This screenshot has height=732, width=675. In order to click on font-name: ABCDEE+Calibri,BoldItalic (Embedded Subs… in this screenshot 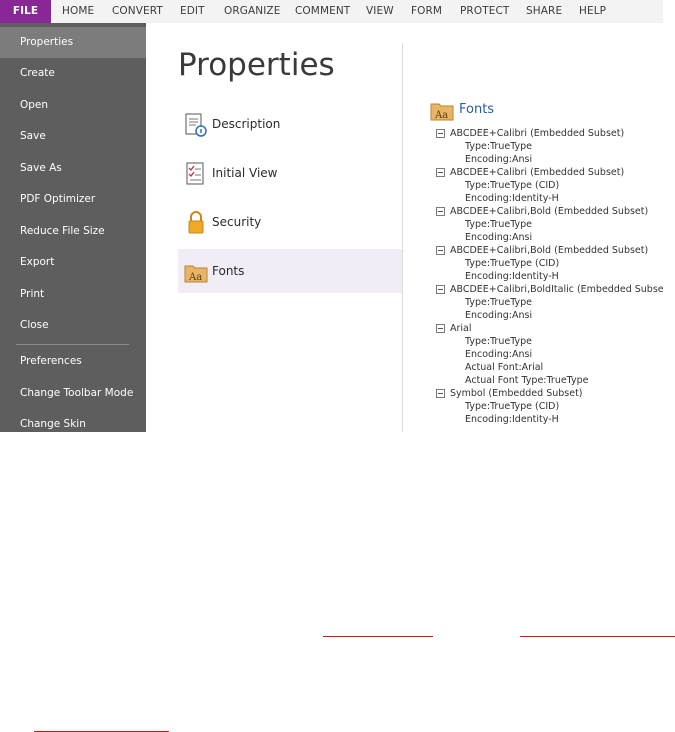, I will do `click(556, 289)`.